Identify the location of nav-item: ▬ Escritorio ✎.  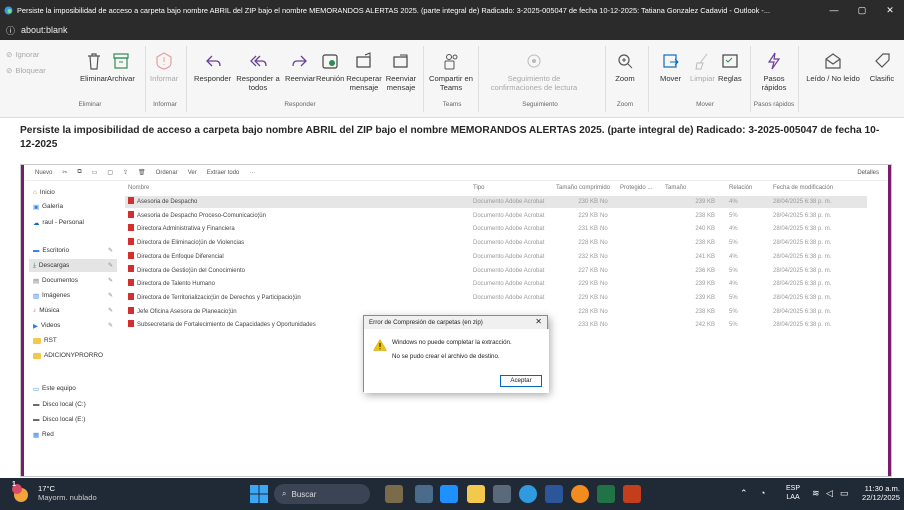
(73, 250).